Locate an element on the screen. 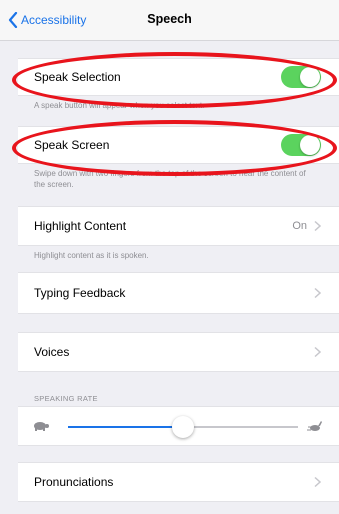 This screenshot has height=514, width=339. speaking-rate-slider-thumb is located at coordinates (183, 427).